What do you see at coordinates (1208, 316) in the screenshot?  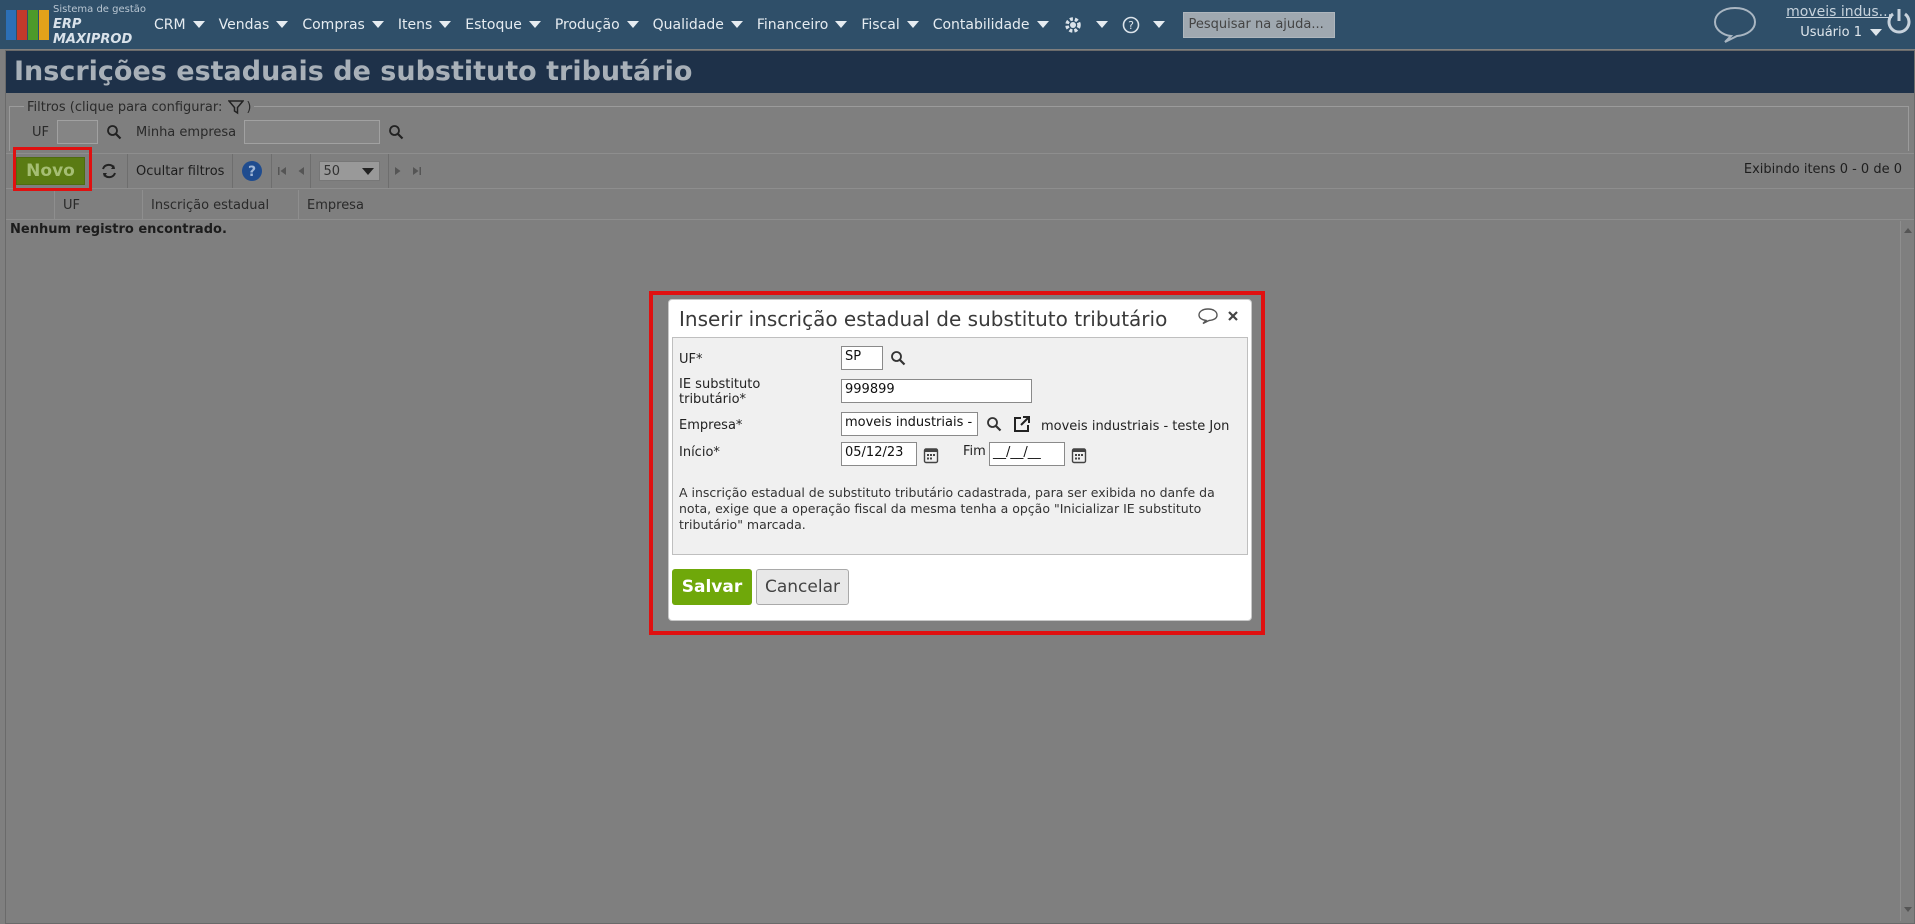 I see `comment-icon` at bounding box center [1208, 316].